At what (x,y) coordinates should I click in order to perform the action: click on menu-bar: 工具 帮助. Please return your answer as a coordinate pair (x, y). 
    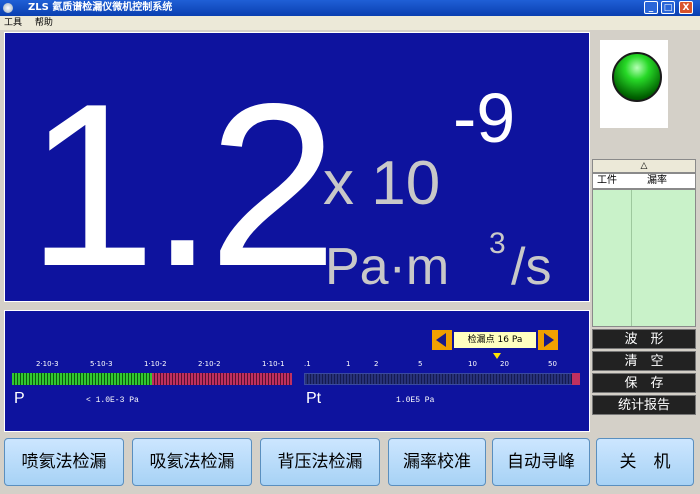
    Looking at the image, I should click on (350, 23).